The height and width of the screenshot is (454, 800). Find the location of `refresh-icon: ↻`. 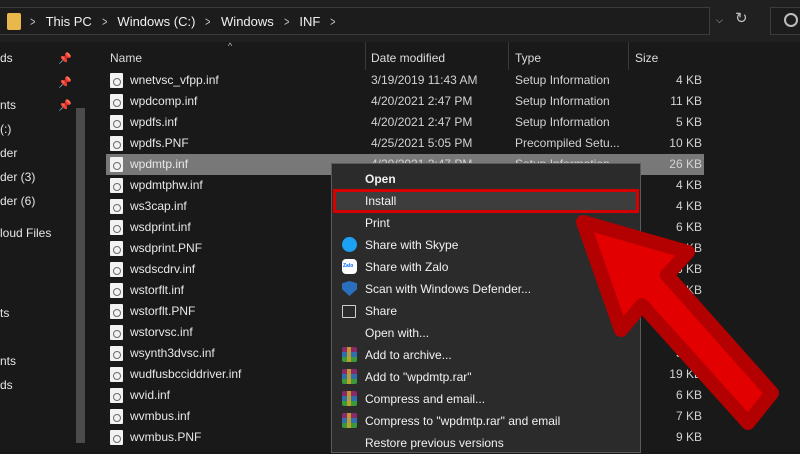

refresh-icon: ↻ is located at coordinates (742, 18).